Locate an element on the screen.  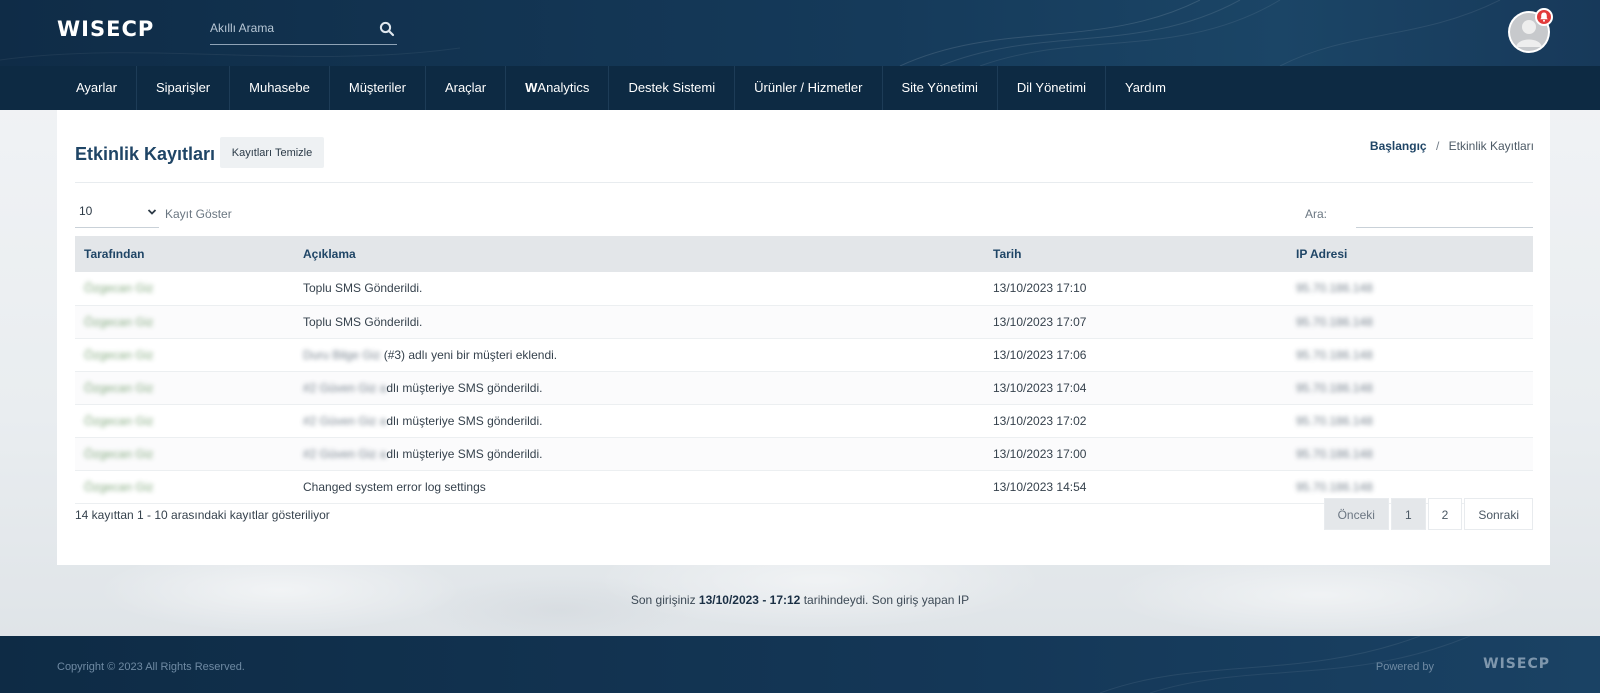
nav-item-products: Ürünler / Hizmetler is located at coordinates (809, 88).